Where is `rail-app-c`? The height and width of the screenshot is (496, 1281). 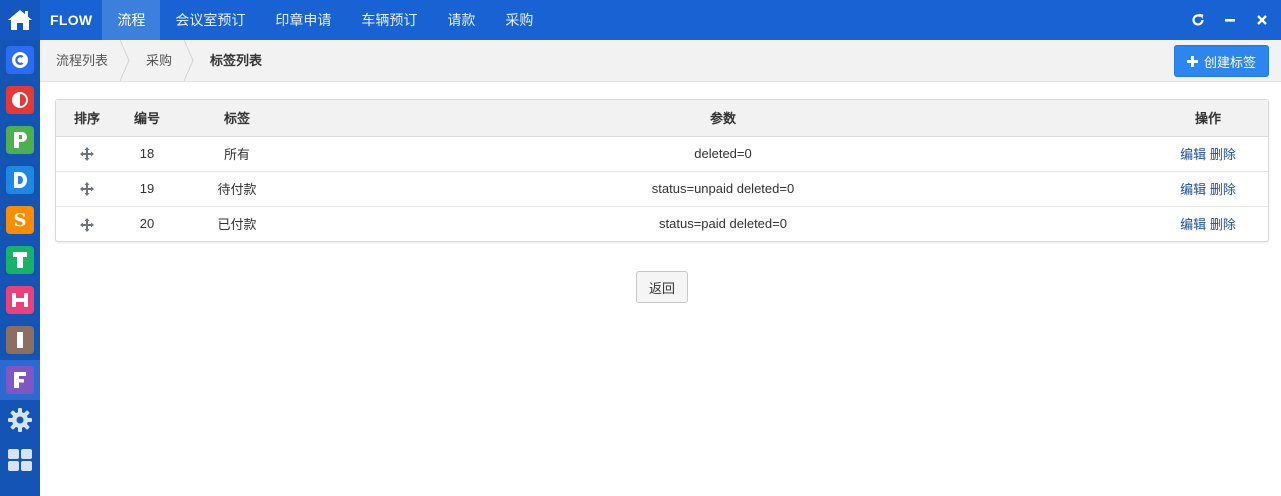
rail-app-c is located at coordinates (20, 60).